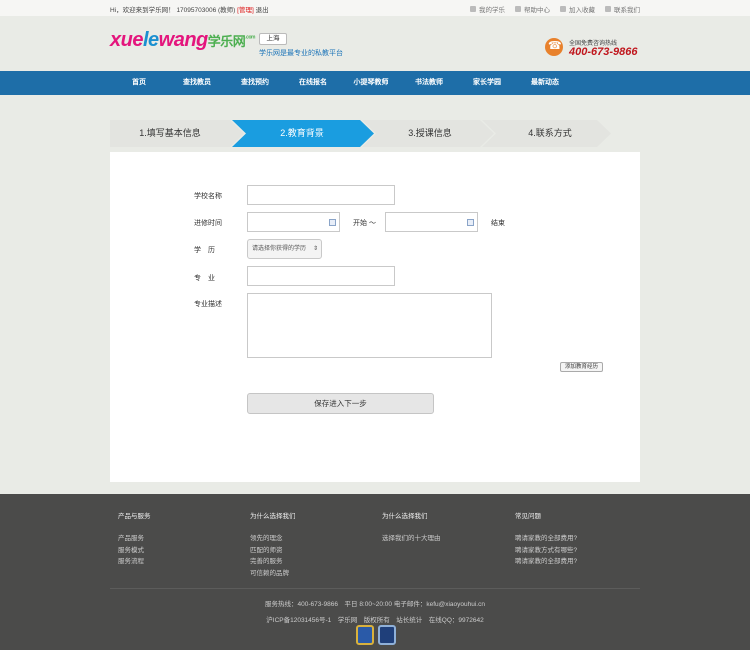 The width and height of the screenshot is (750, 650). Describe the element at coordinates (371, 83) in the screenshot. I see `nav-violin-teacher: 小提琴教师` at that location.